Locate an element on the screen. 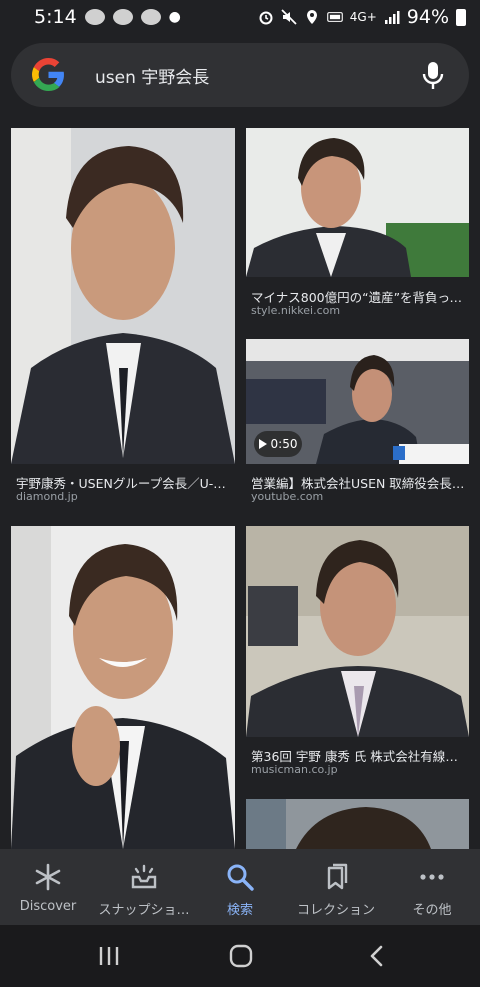 Image resolution: width=480 pixels, height=987 pixels. result-source-1: diamond.jp is located at coordinates (47, 496).